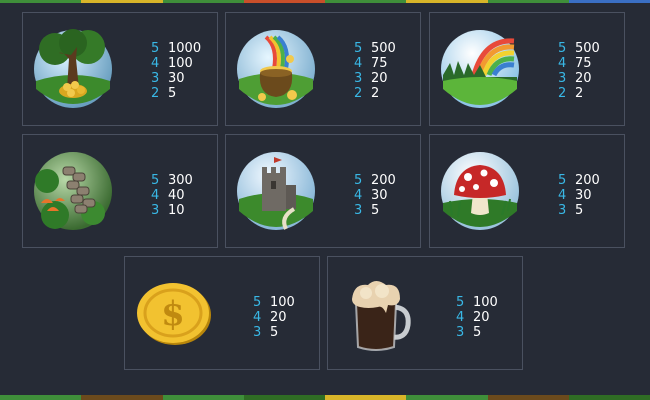  I want to click on paytable-card-rainbow: 5 500 4 75 3 20 22, so click(527, 69).